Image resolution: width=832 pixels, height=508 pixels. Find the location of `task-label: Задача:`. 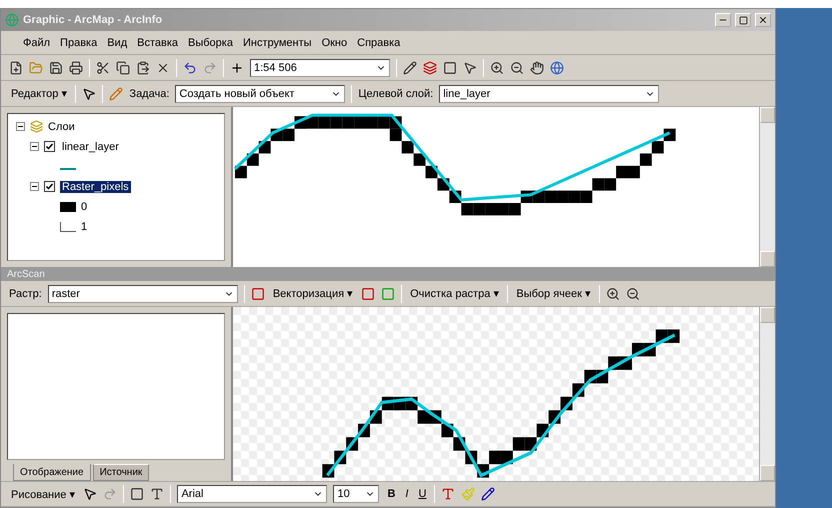

task-label: Задача: is located at coordinates (149, 94).